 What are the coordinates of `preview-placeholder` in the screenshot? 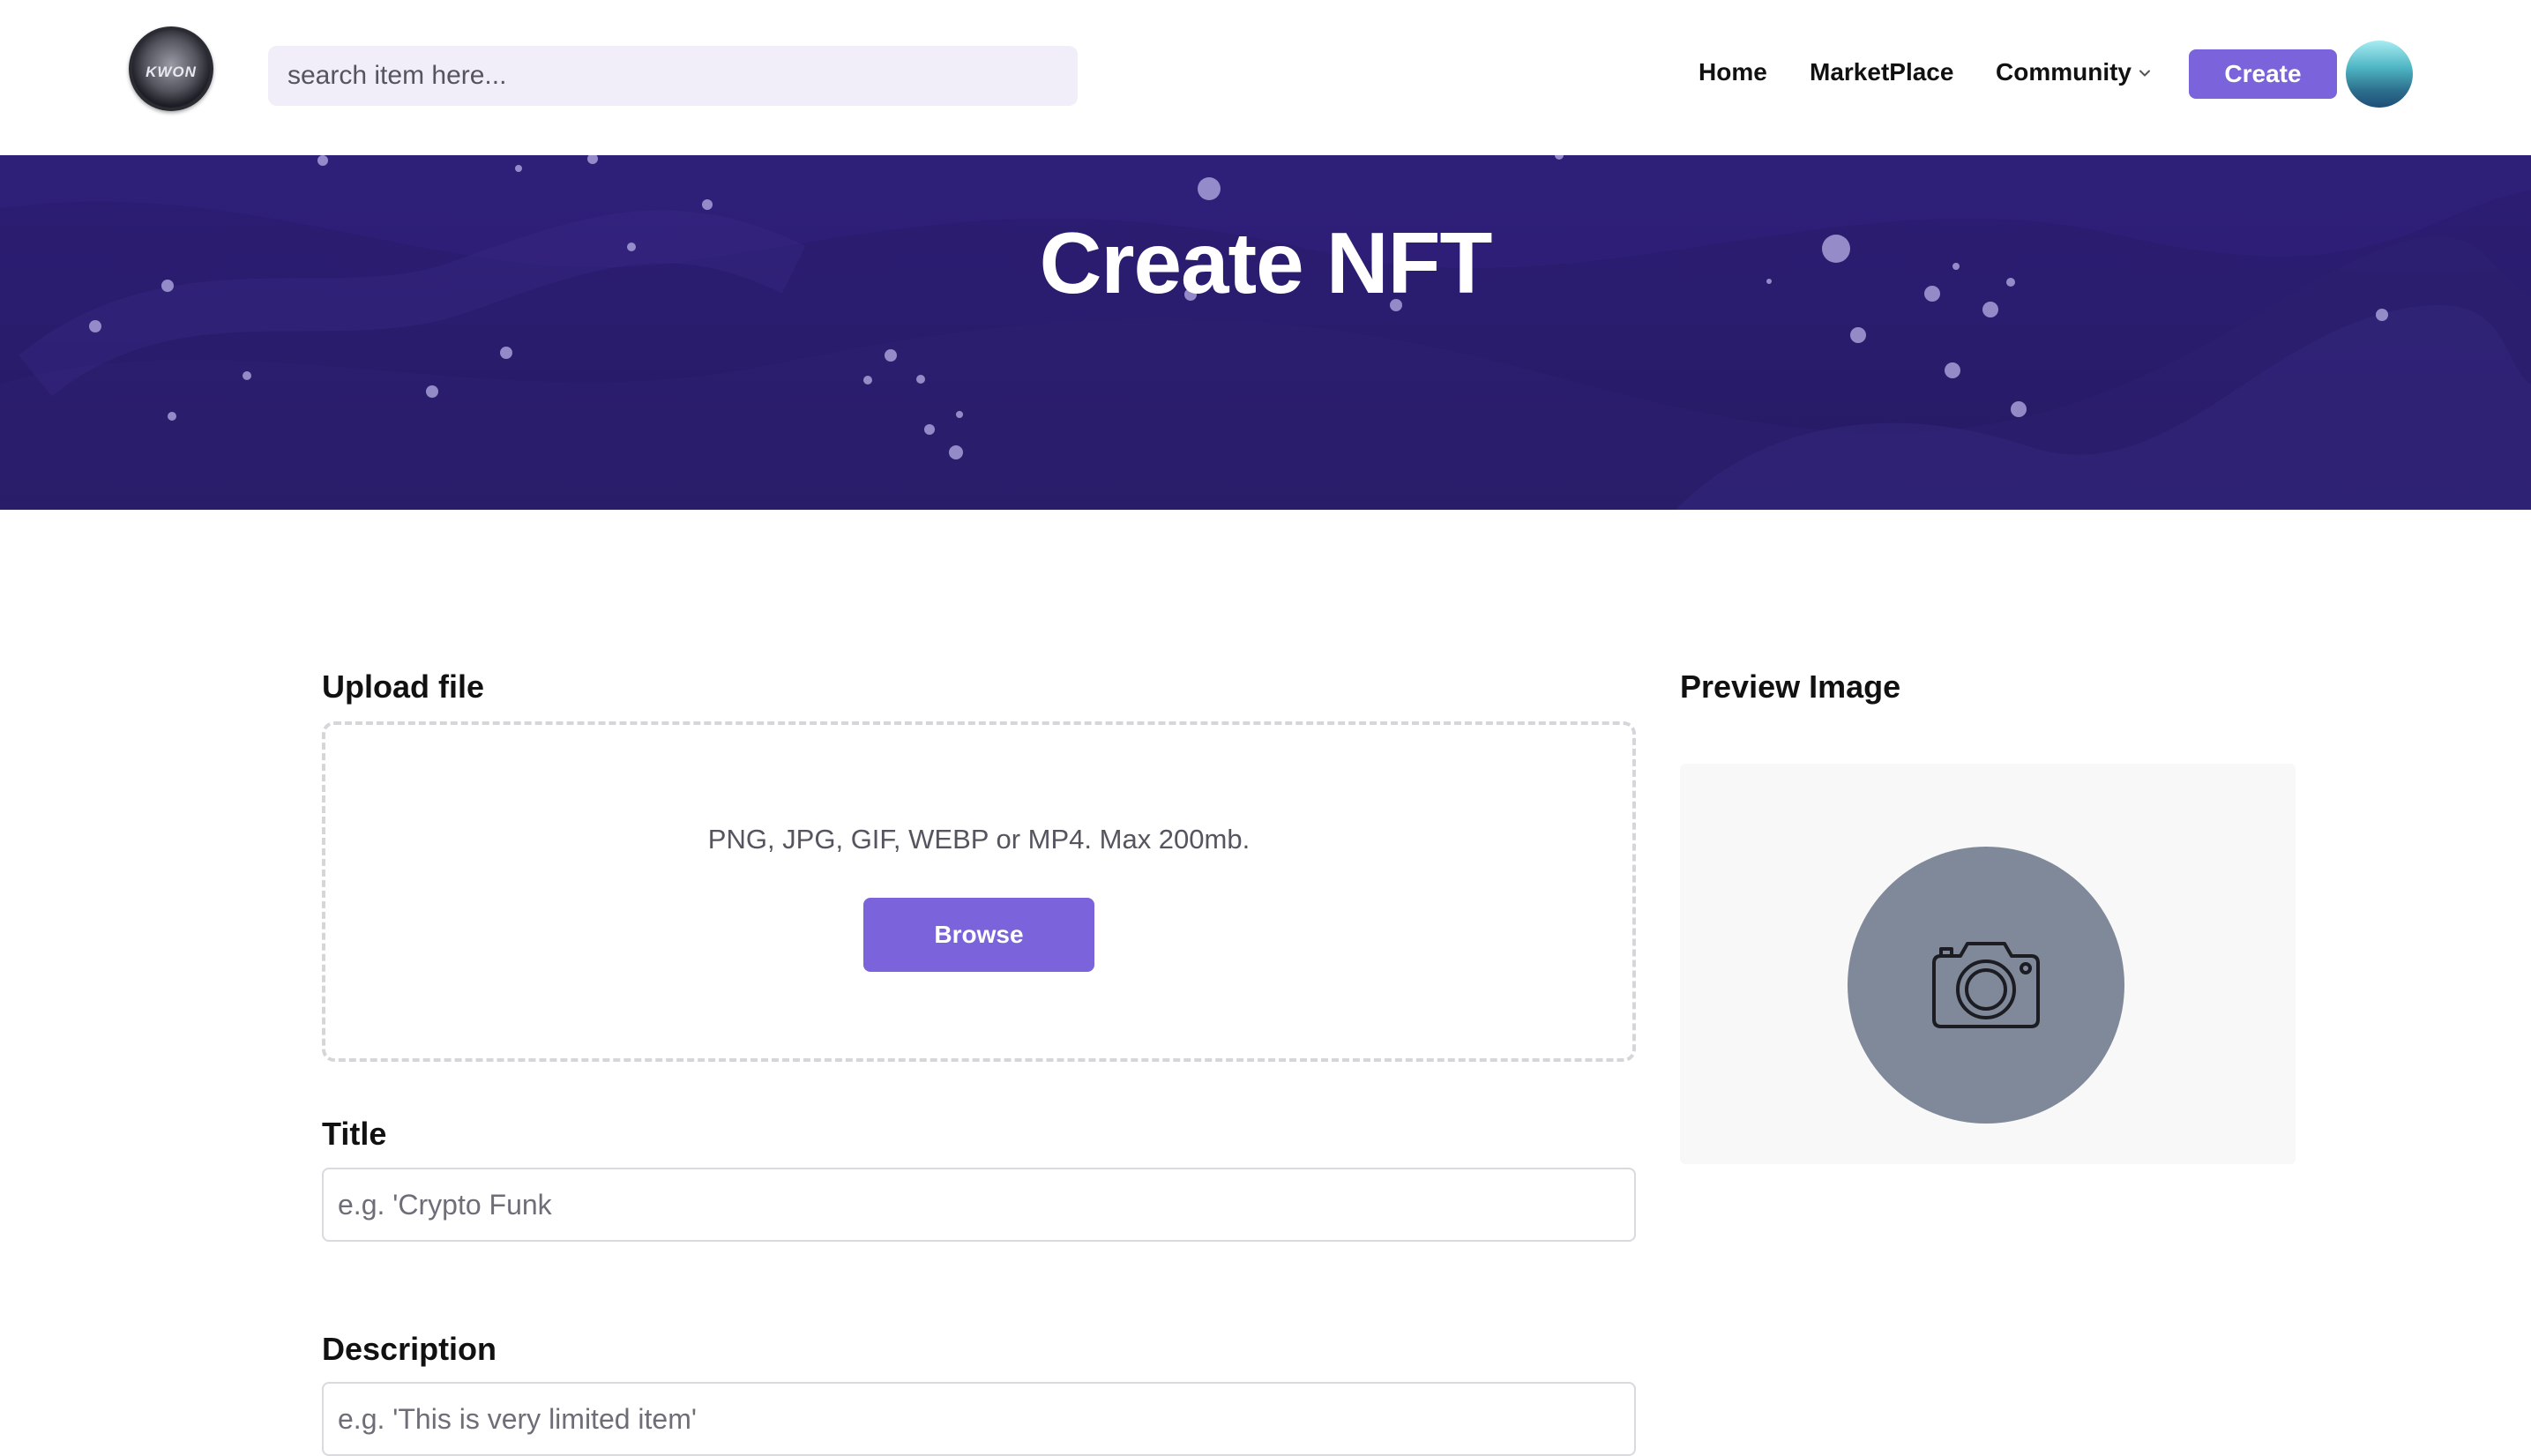 It's located at (1986, 985).